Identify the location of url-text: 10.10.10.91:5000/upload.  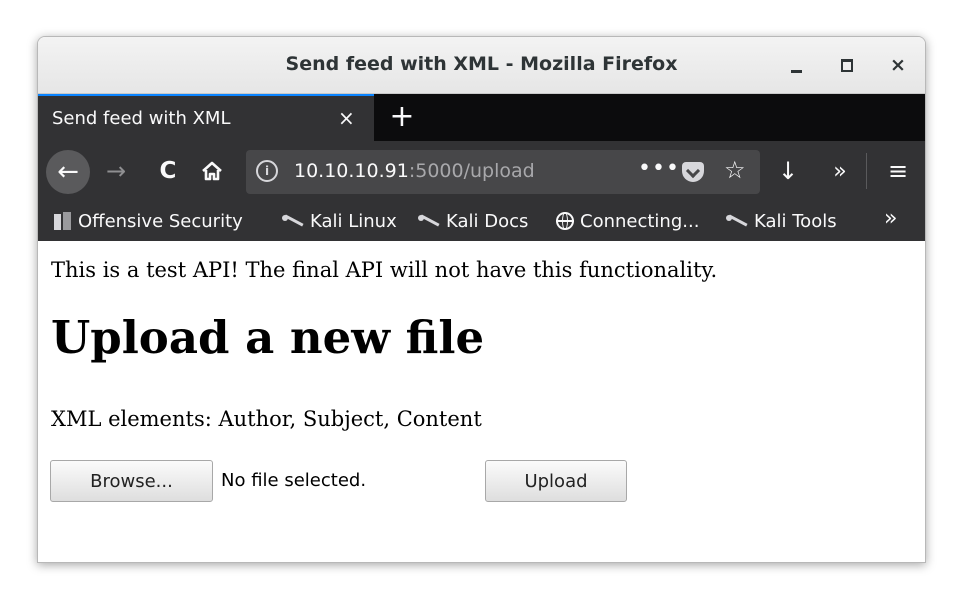
(414, 171).